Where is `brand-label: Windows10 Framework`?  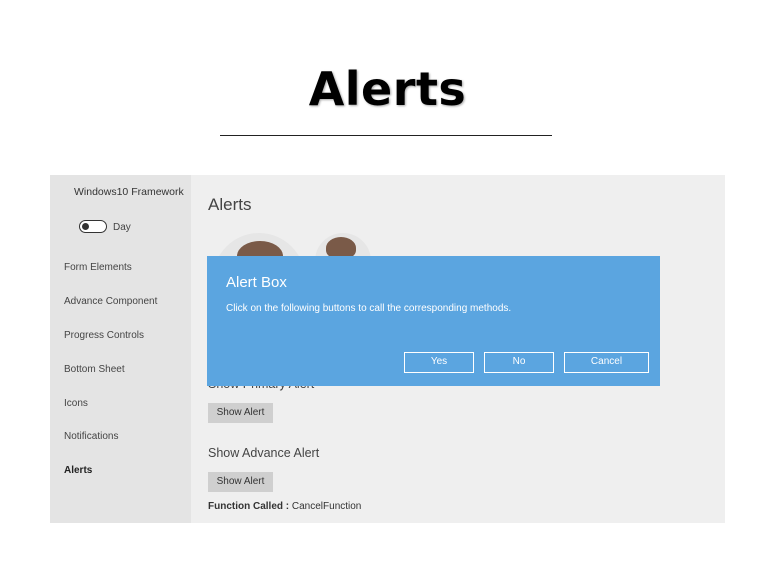
brand-label: Windows10 Framework is located at coordinates (129, 192).